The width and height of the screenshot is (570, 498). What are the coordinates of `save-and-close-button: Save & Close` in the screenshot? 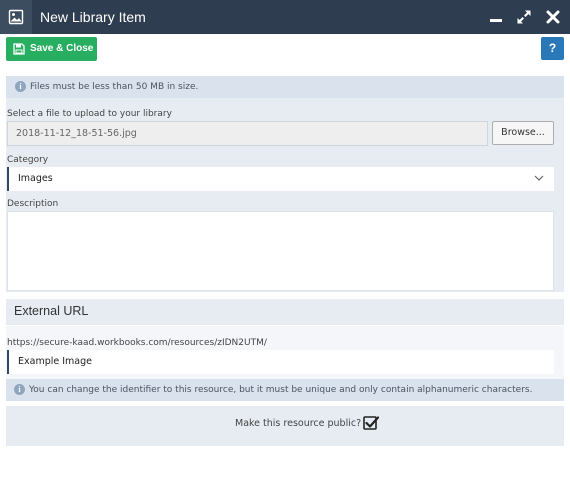 It's located at (51, 49).